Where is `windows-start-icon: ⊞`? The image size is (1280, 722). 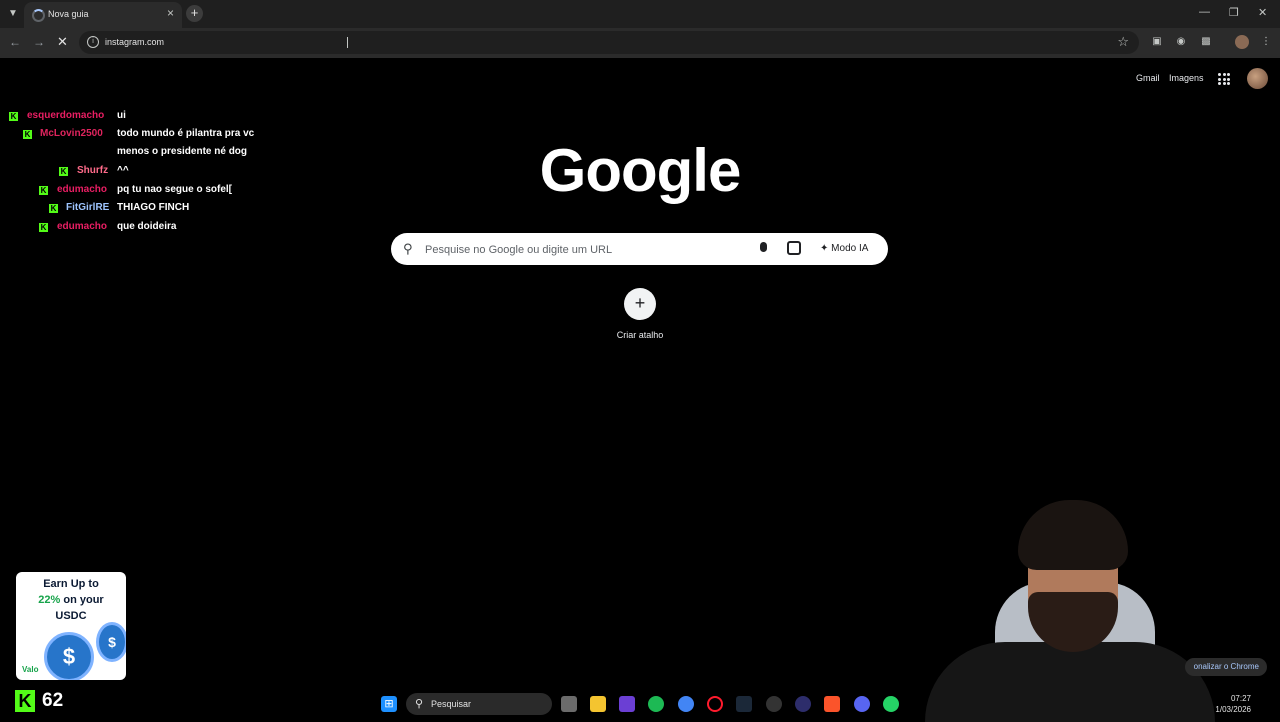 windows-start-icon: ⊞ is located at coordinates (389, 704).